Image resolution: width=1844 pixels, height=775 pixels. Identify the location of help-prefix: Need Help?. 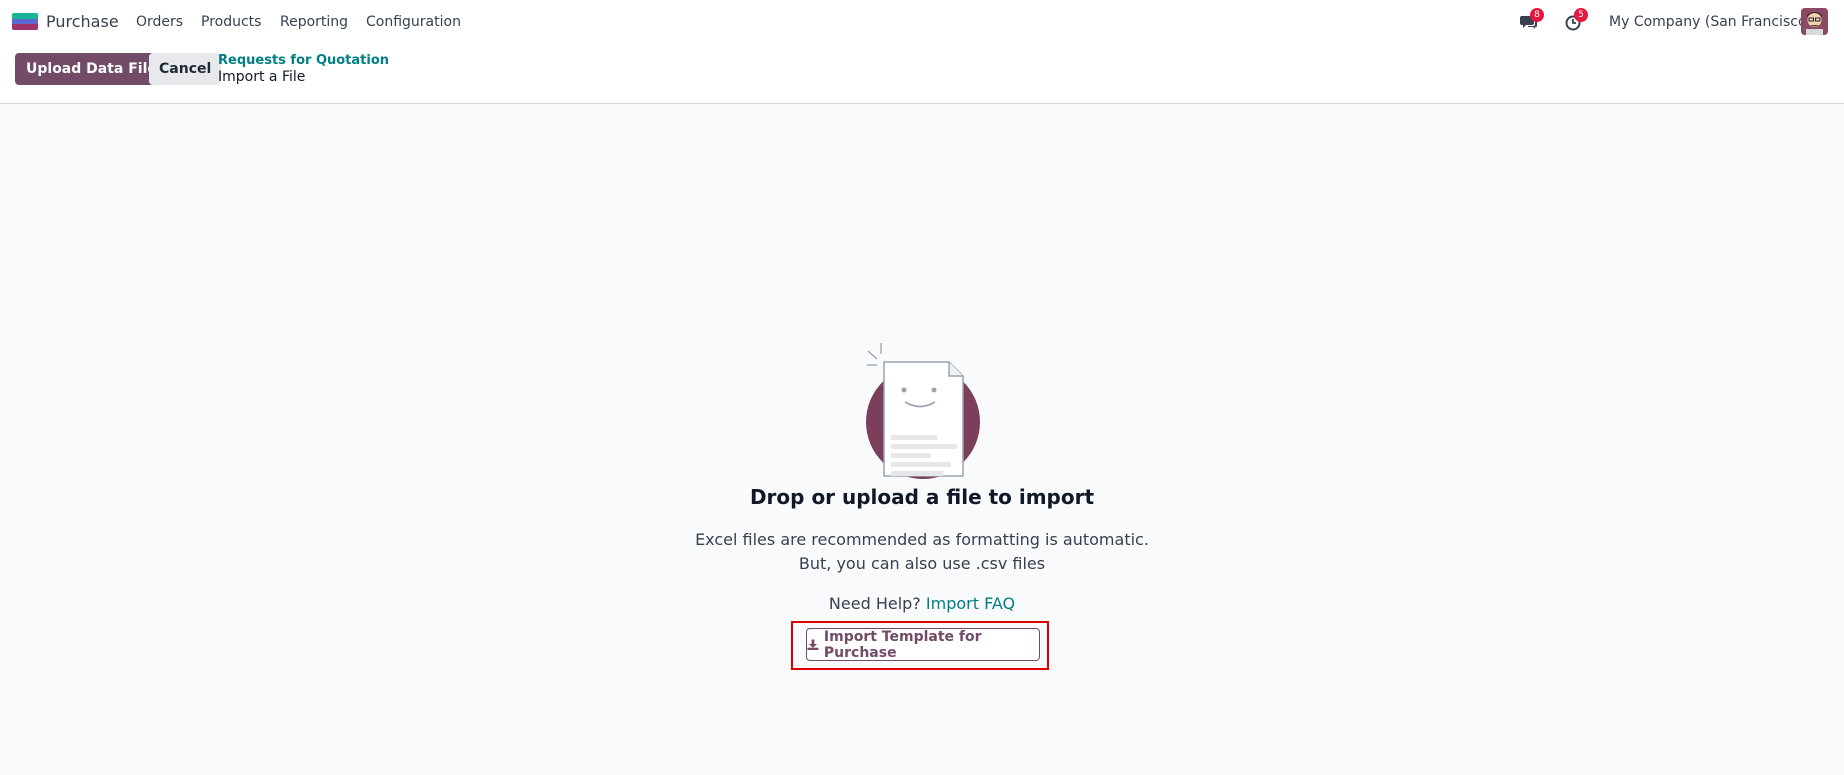
(874, 603).